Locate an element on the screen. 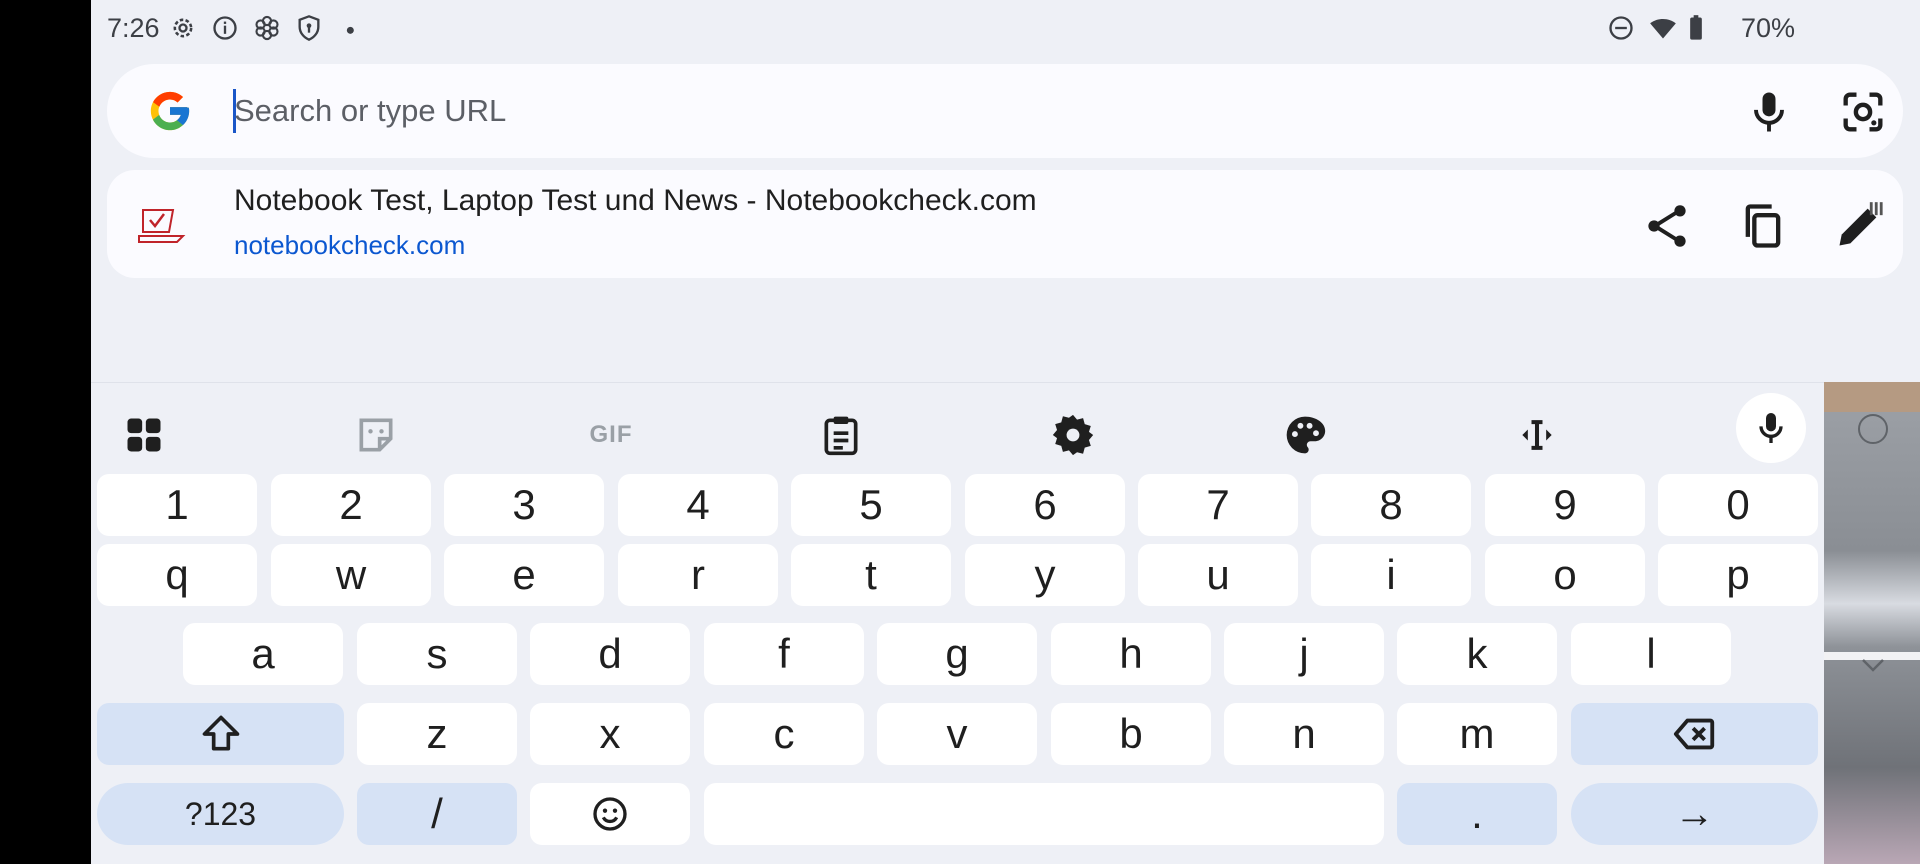  key-n: n is located at coordinates (1304, 734).